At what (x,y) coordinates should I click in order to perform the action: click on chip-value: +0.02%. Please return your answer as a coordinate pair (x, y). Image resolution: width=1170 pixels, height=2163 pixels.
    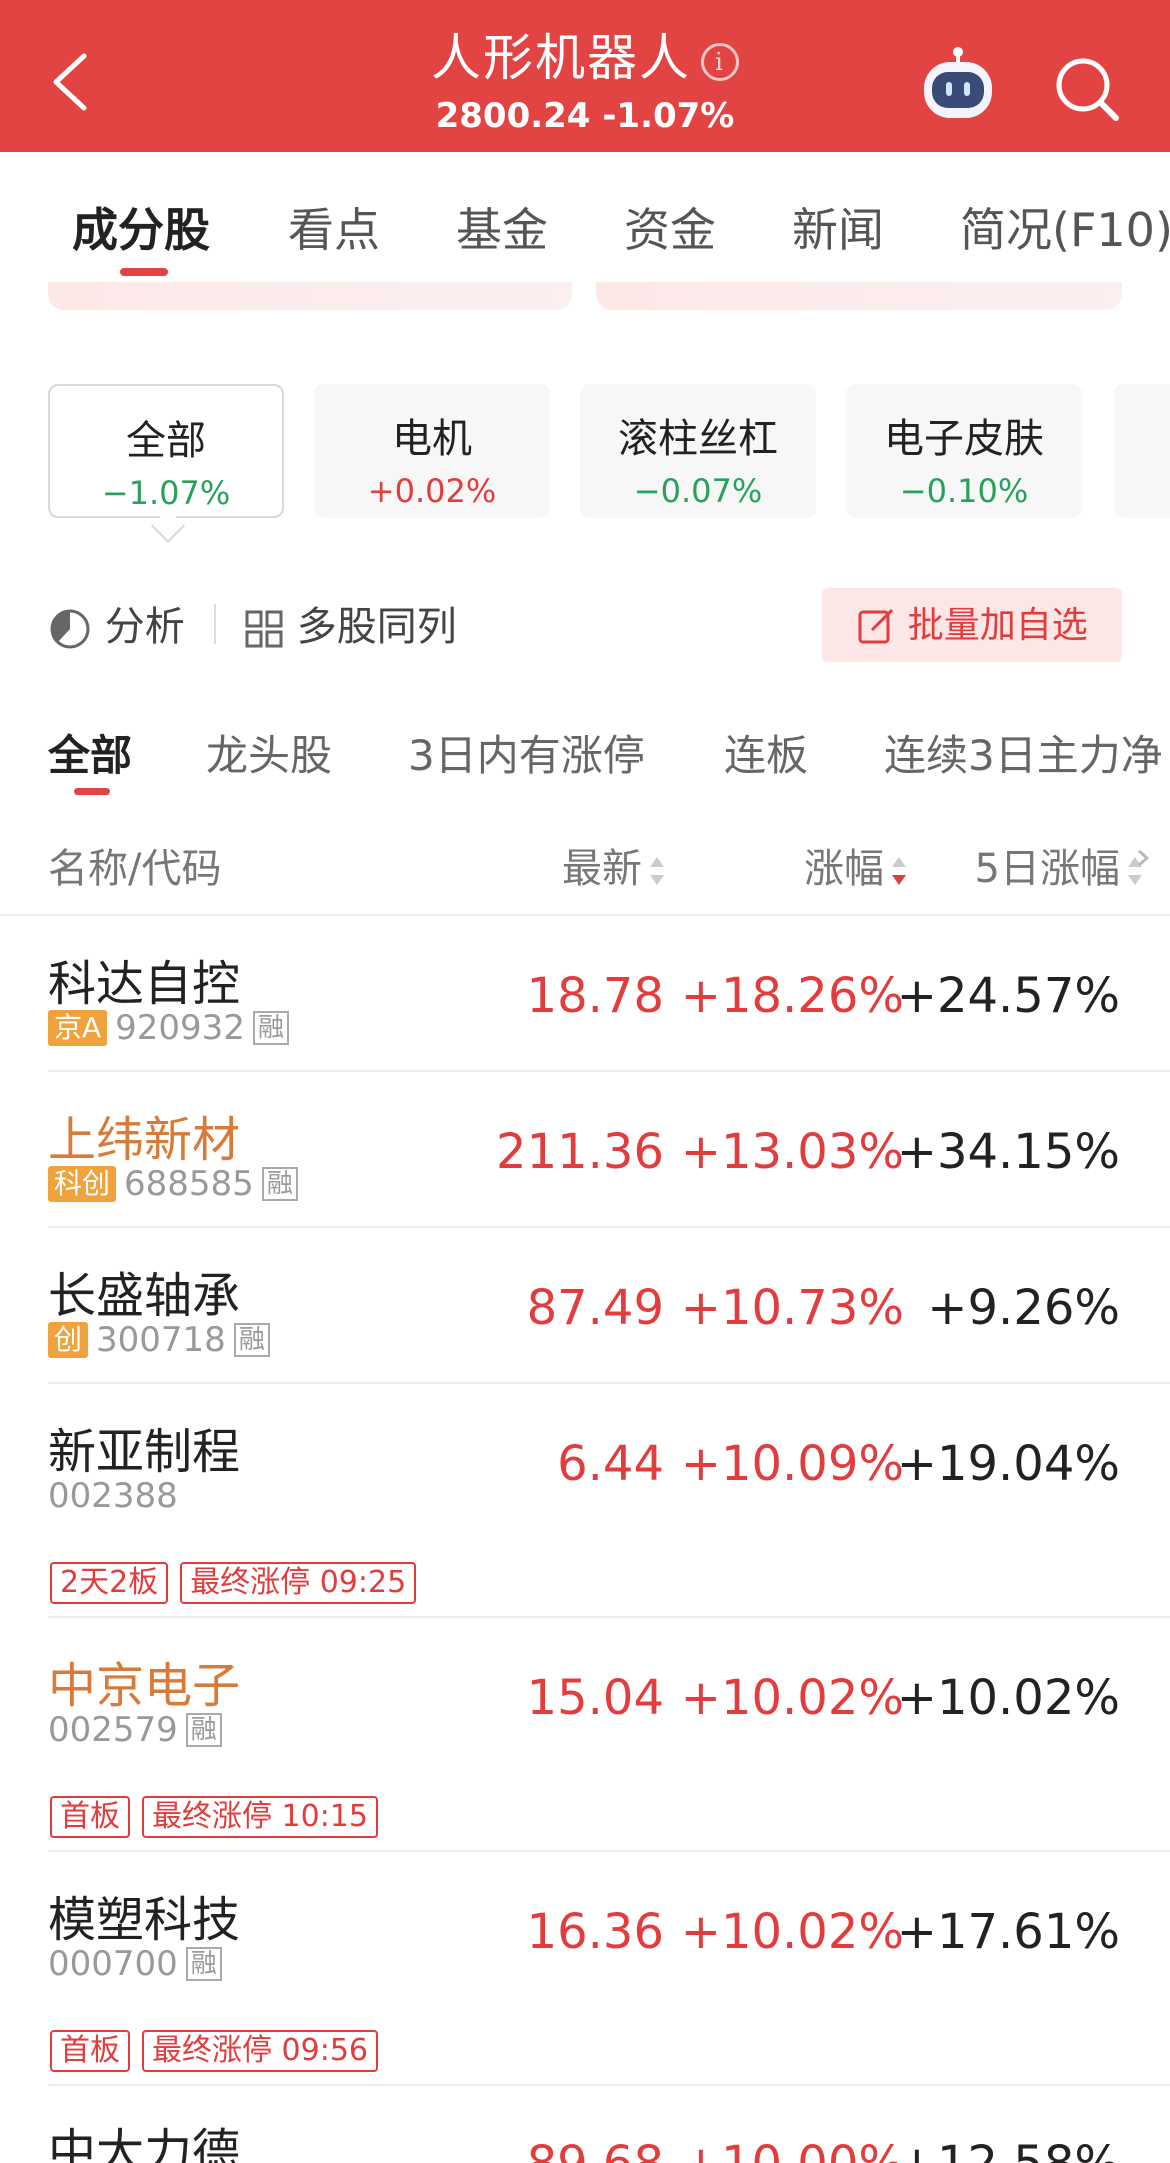
    Looking at the image, I should click on (432, 491).